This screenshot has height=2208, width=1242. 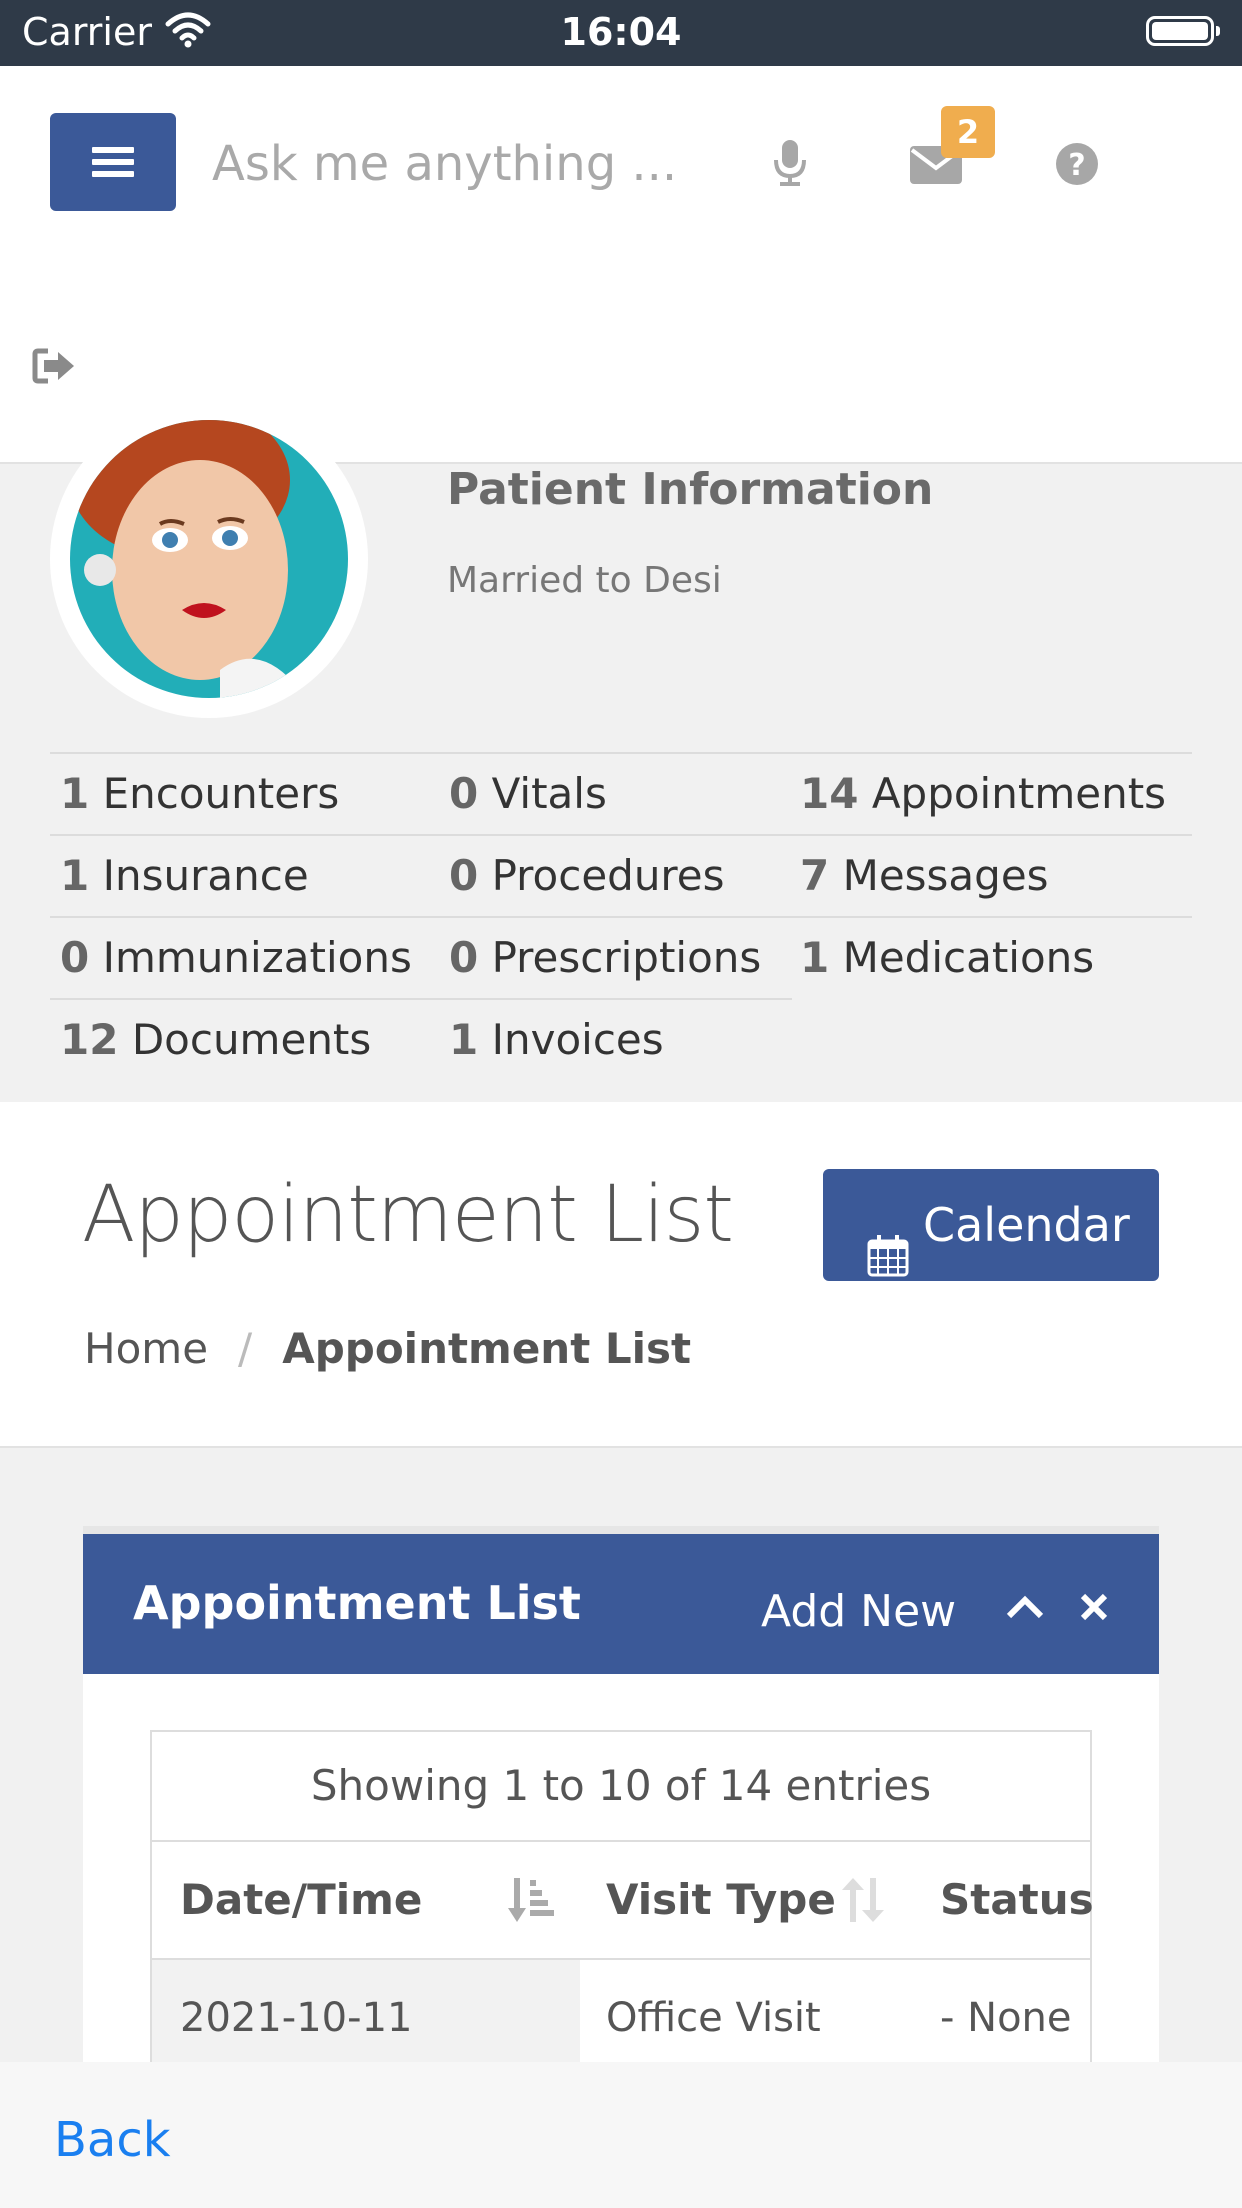 I want to click on breadcrumb: Home / Appointment List, so click(x=387, y=1348).